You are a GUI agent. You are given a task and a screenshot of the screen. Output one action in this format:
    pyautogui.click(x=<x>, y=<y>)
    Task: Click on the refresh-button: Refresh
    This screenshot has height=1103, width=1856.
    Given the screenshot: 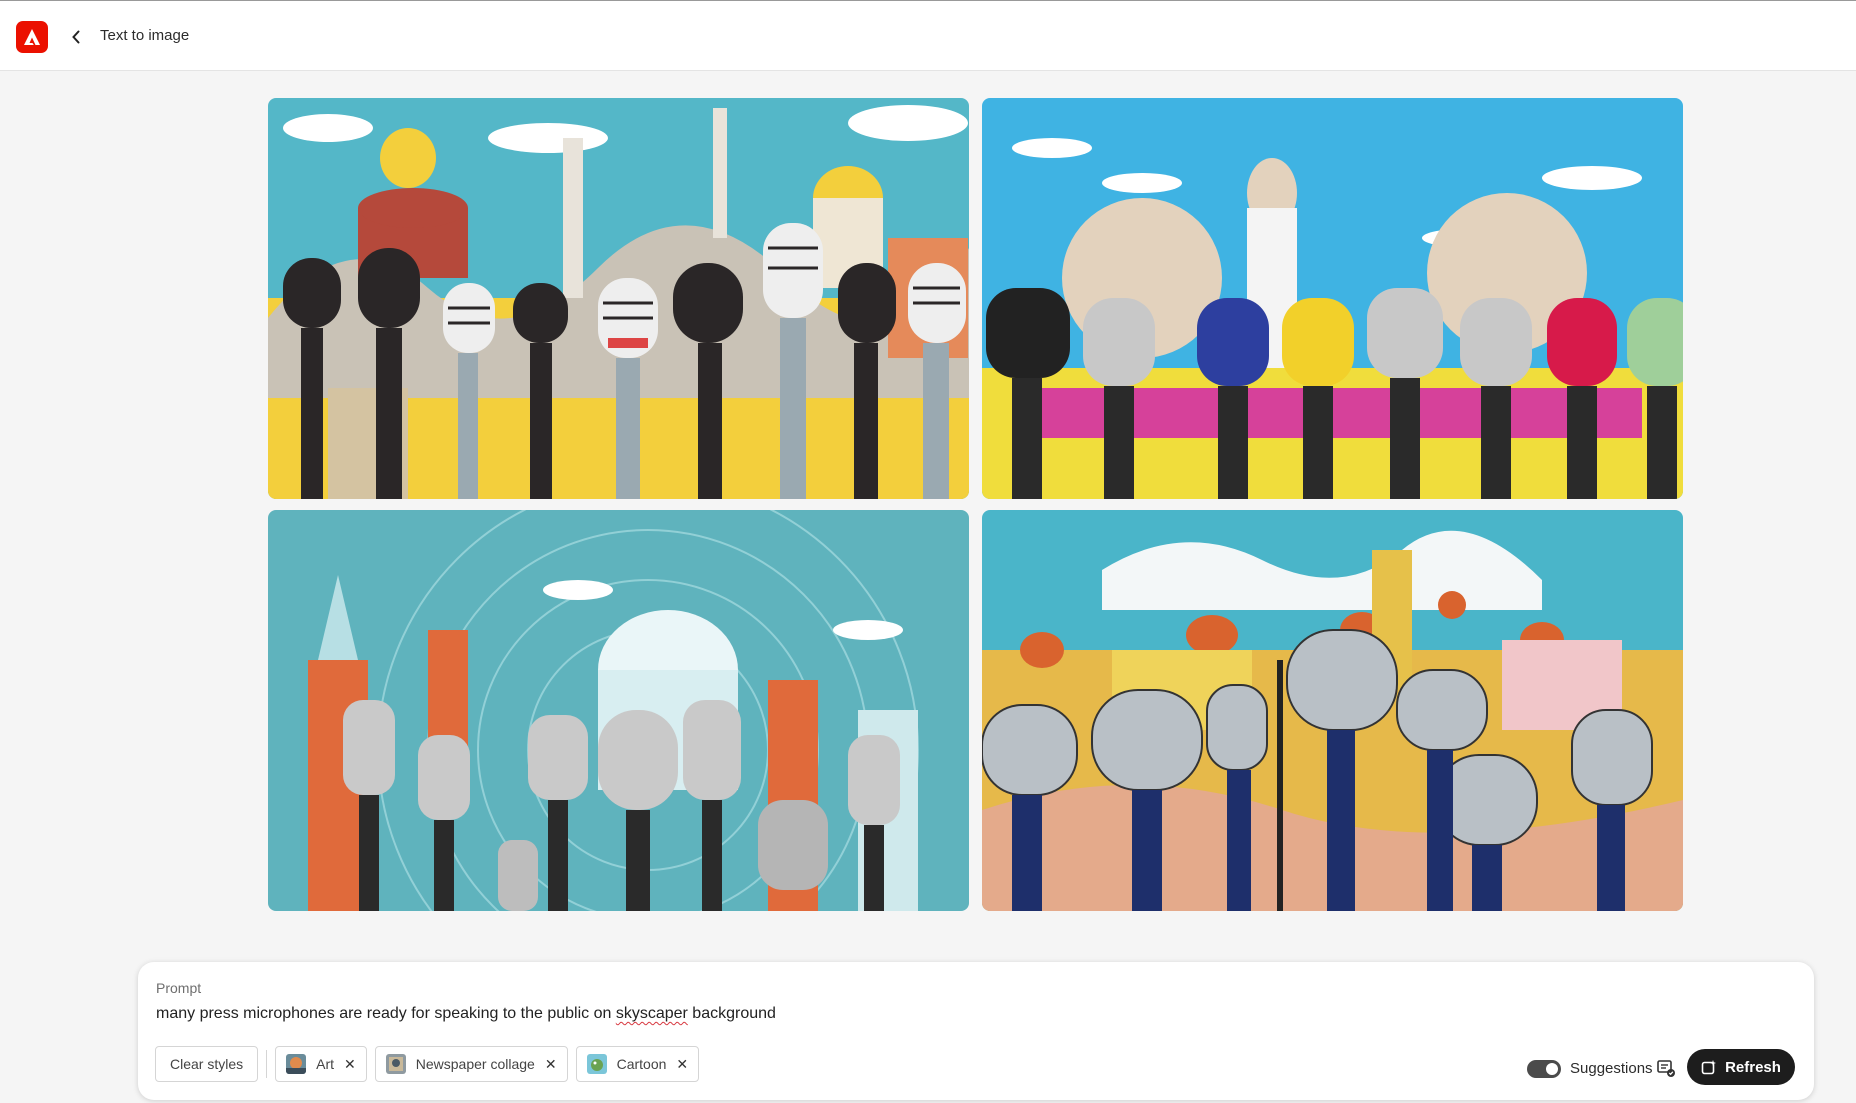 What is the action you would take?
    pyautogui.click(x=1741, y=1067)
    